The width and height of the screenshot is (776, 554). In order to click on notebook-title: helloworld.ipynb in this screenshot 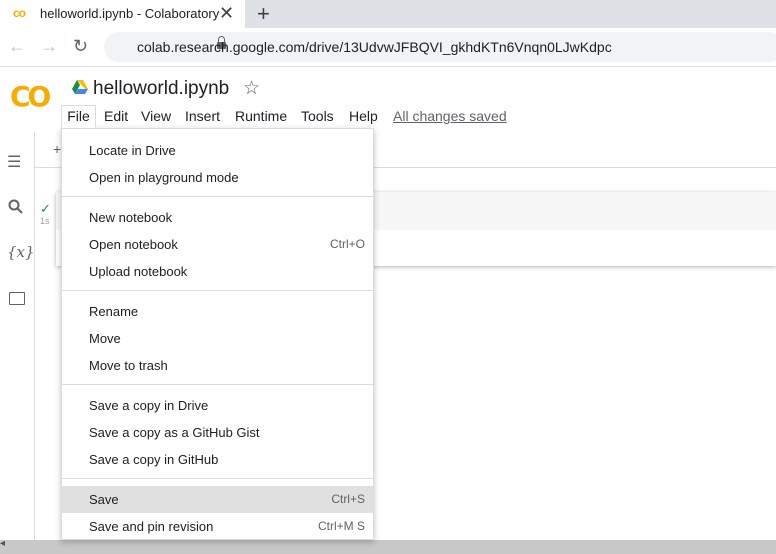, I will do `click(161, 89)`.